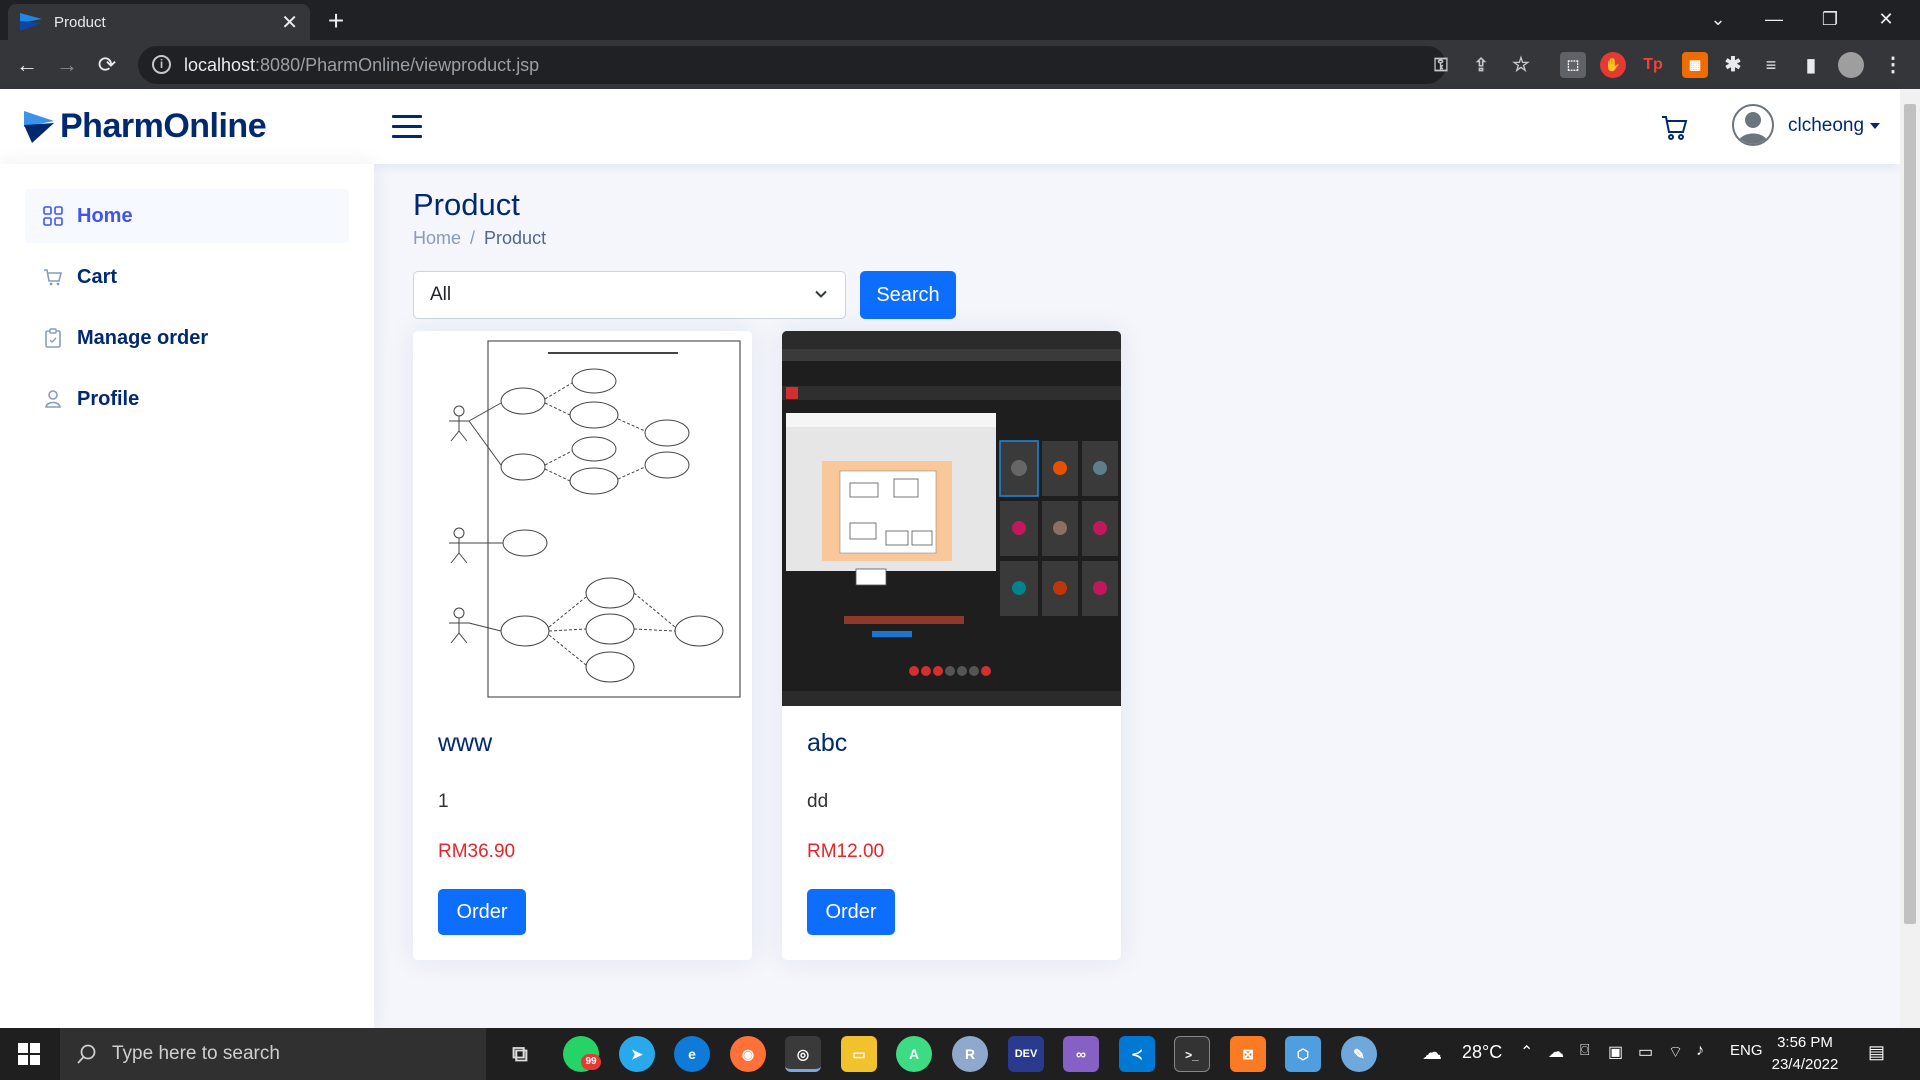 Image resolution: width=1920 pixels, height=1080 pixels. I want to click on sidebar-toggle-icon, so click(407, 127).